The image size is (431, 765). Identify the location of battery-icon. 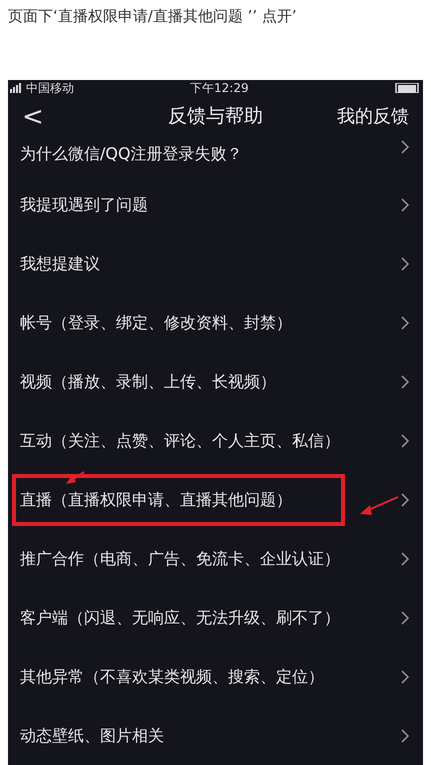
(407, 88).